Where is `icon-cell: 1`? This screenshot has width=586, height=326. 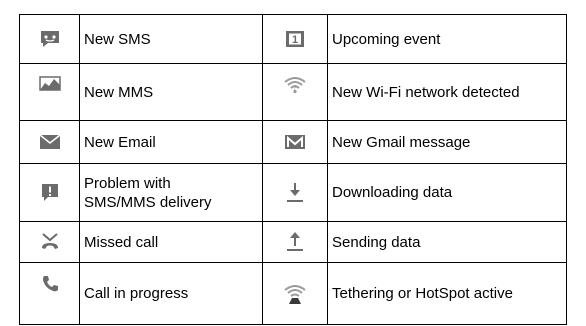 icon-cell: 1 is located at coordinates (295, 39).